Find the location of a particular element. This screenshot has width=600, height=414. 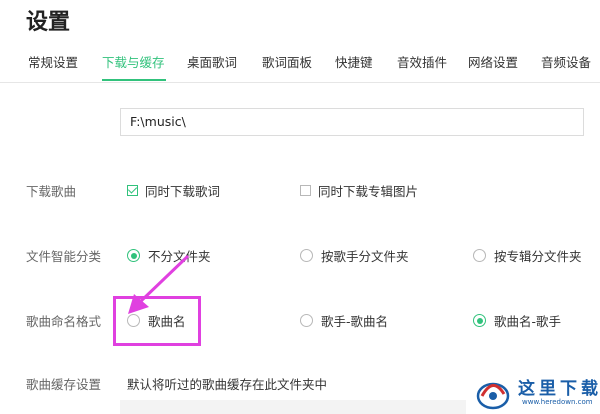

naming-songname-artist-label: 歌曲名-歌手 is located at coordinates (528, 321).